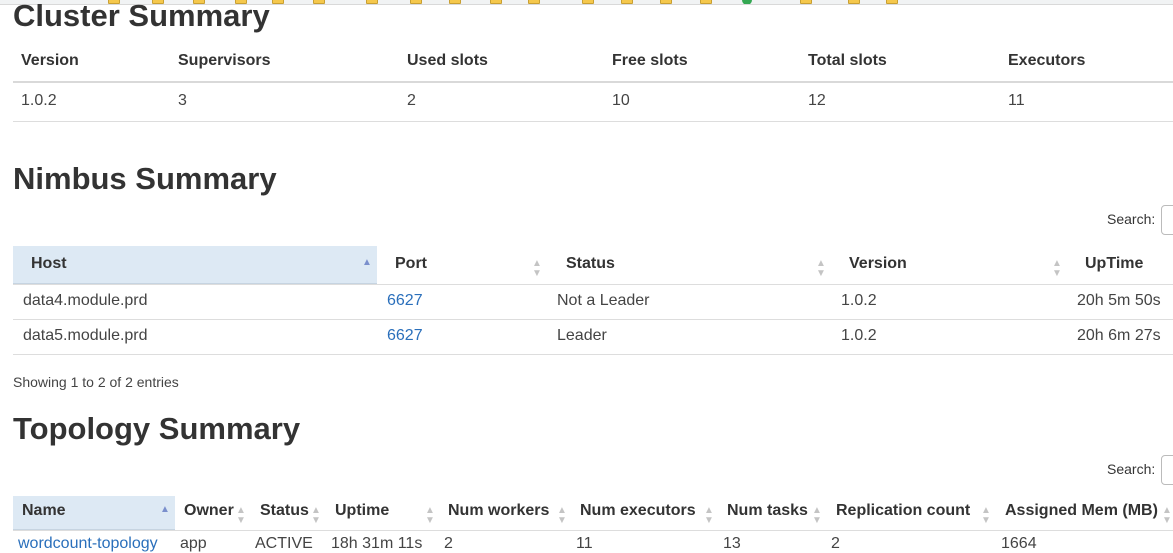  I want to click on col-header-num-executors: Num executors, so click(638, 511).